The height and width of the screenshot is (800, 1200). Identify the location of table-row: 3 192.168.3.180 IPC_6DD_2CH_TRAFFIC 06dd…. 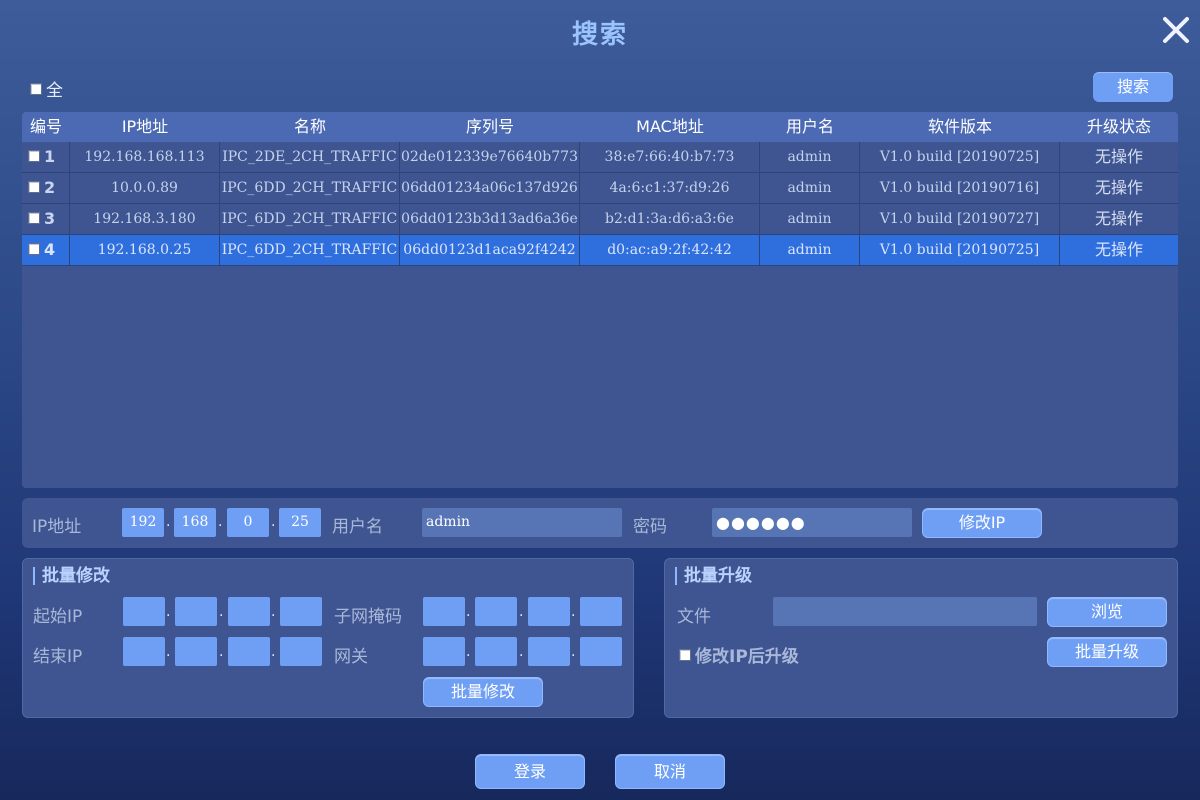
(600, 219).